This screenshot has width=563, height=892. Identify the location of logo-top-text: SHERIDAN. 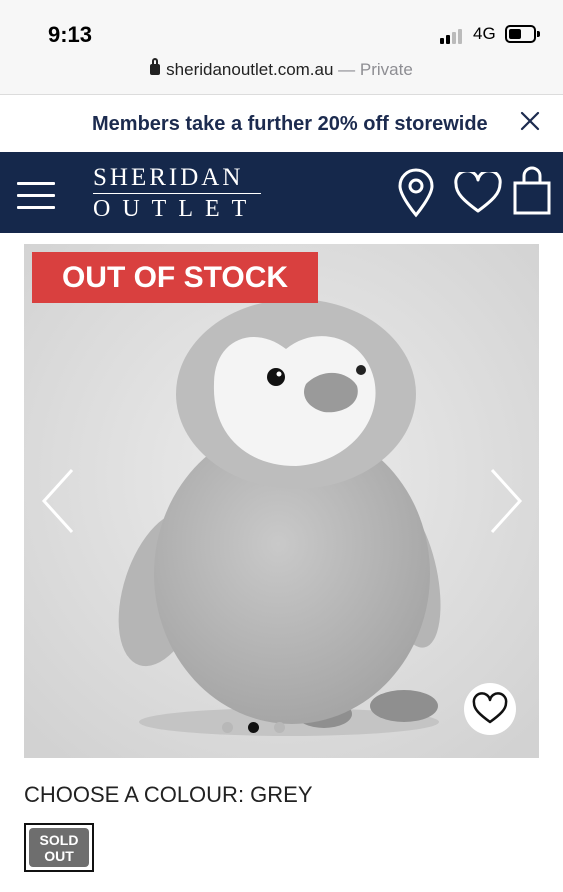
(168, 177).